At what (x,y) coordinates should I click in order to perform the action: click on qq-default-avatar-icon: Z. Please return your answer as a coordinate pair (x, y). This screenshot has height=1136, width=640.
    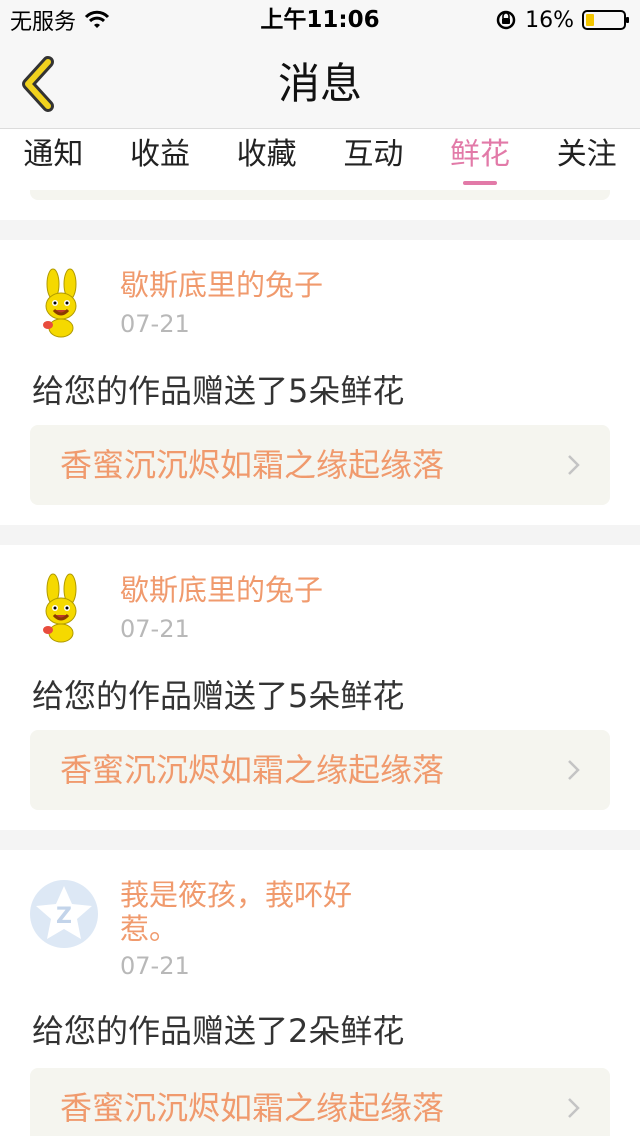
    Looking at the image, I should click on (64, 914).